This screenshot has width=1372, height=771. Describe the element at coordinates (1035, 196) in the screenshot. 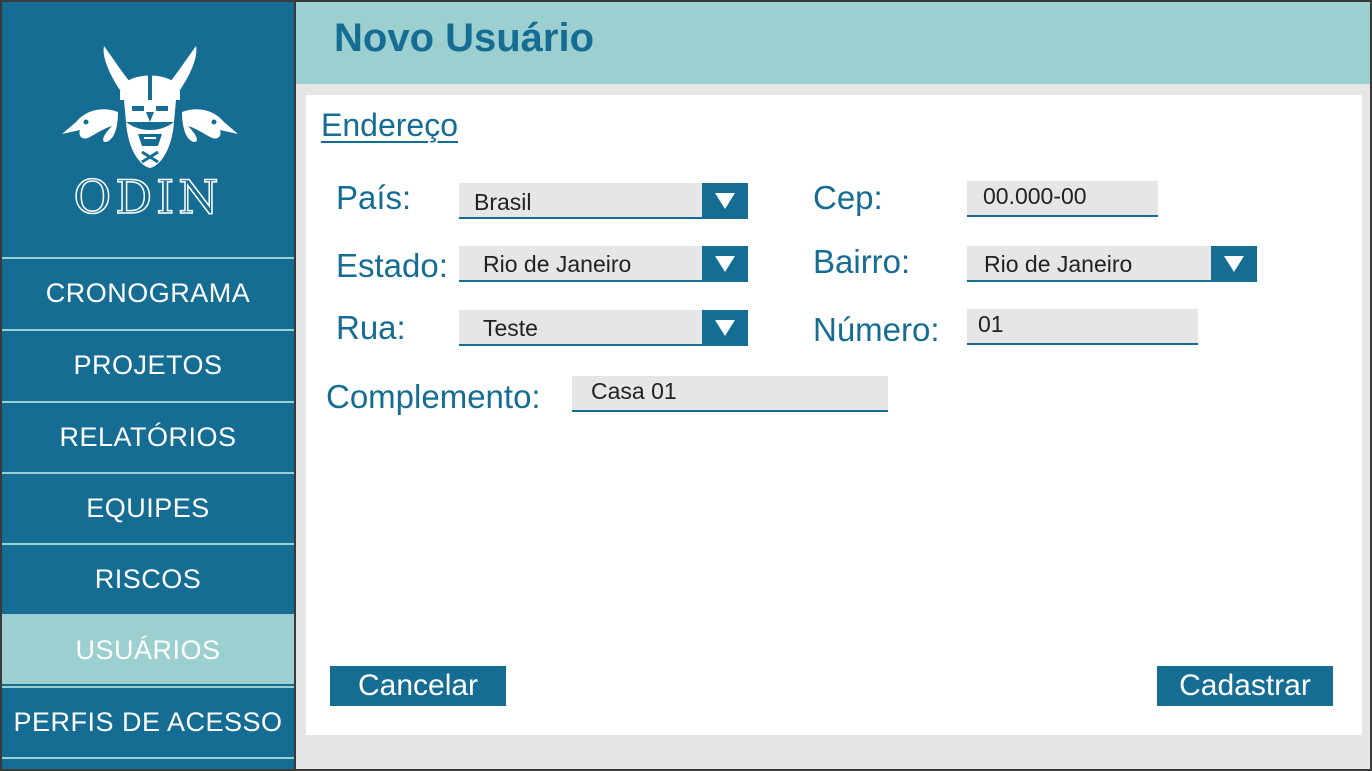

I see `cep-value: 00.000-00` at that location.